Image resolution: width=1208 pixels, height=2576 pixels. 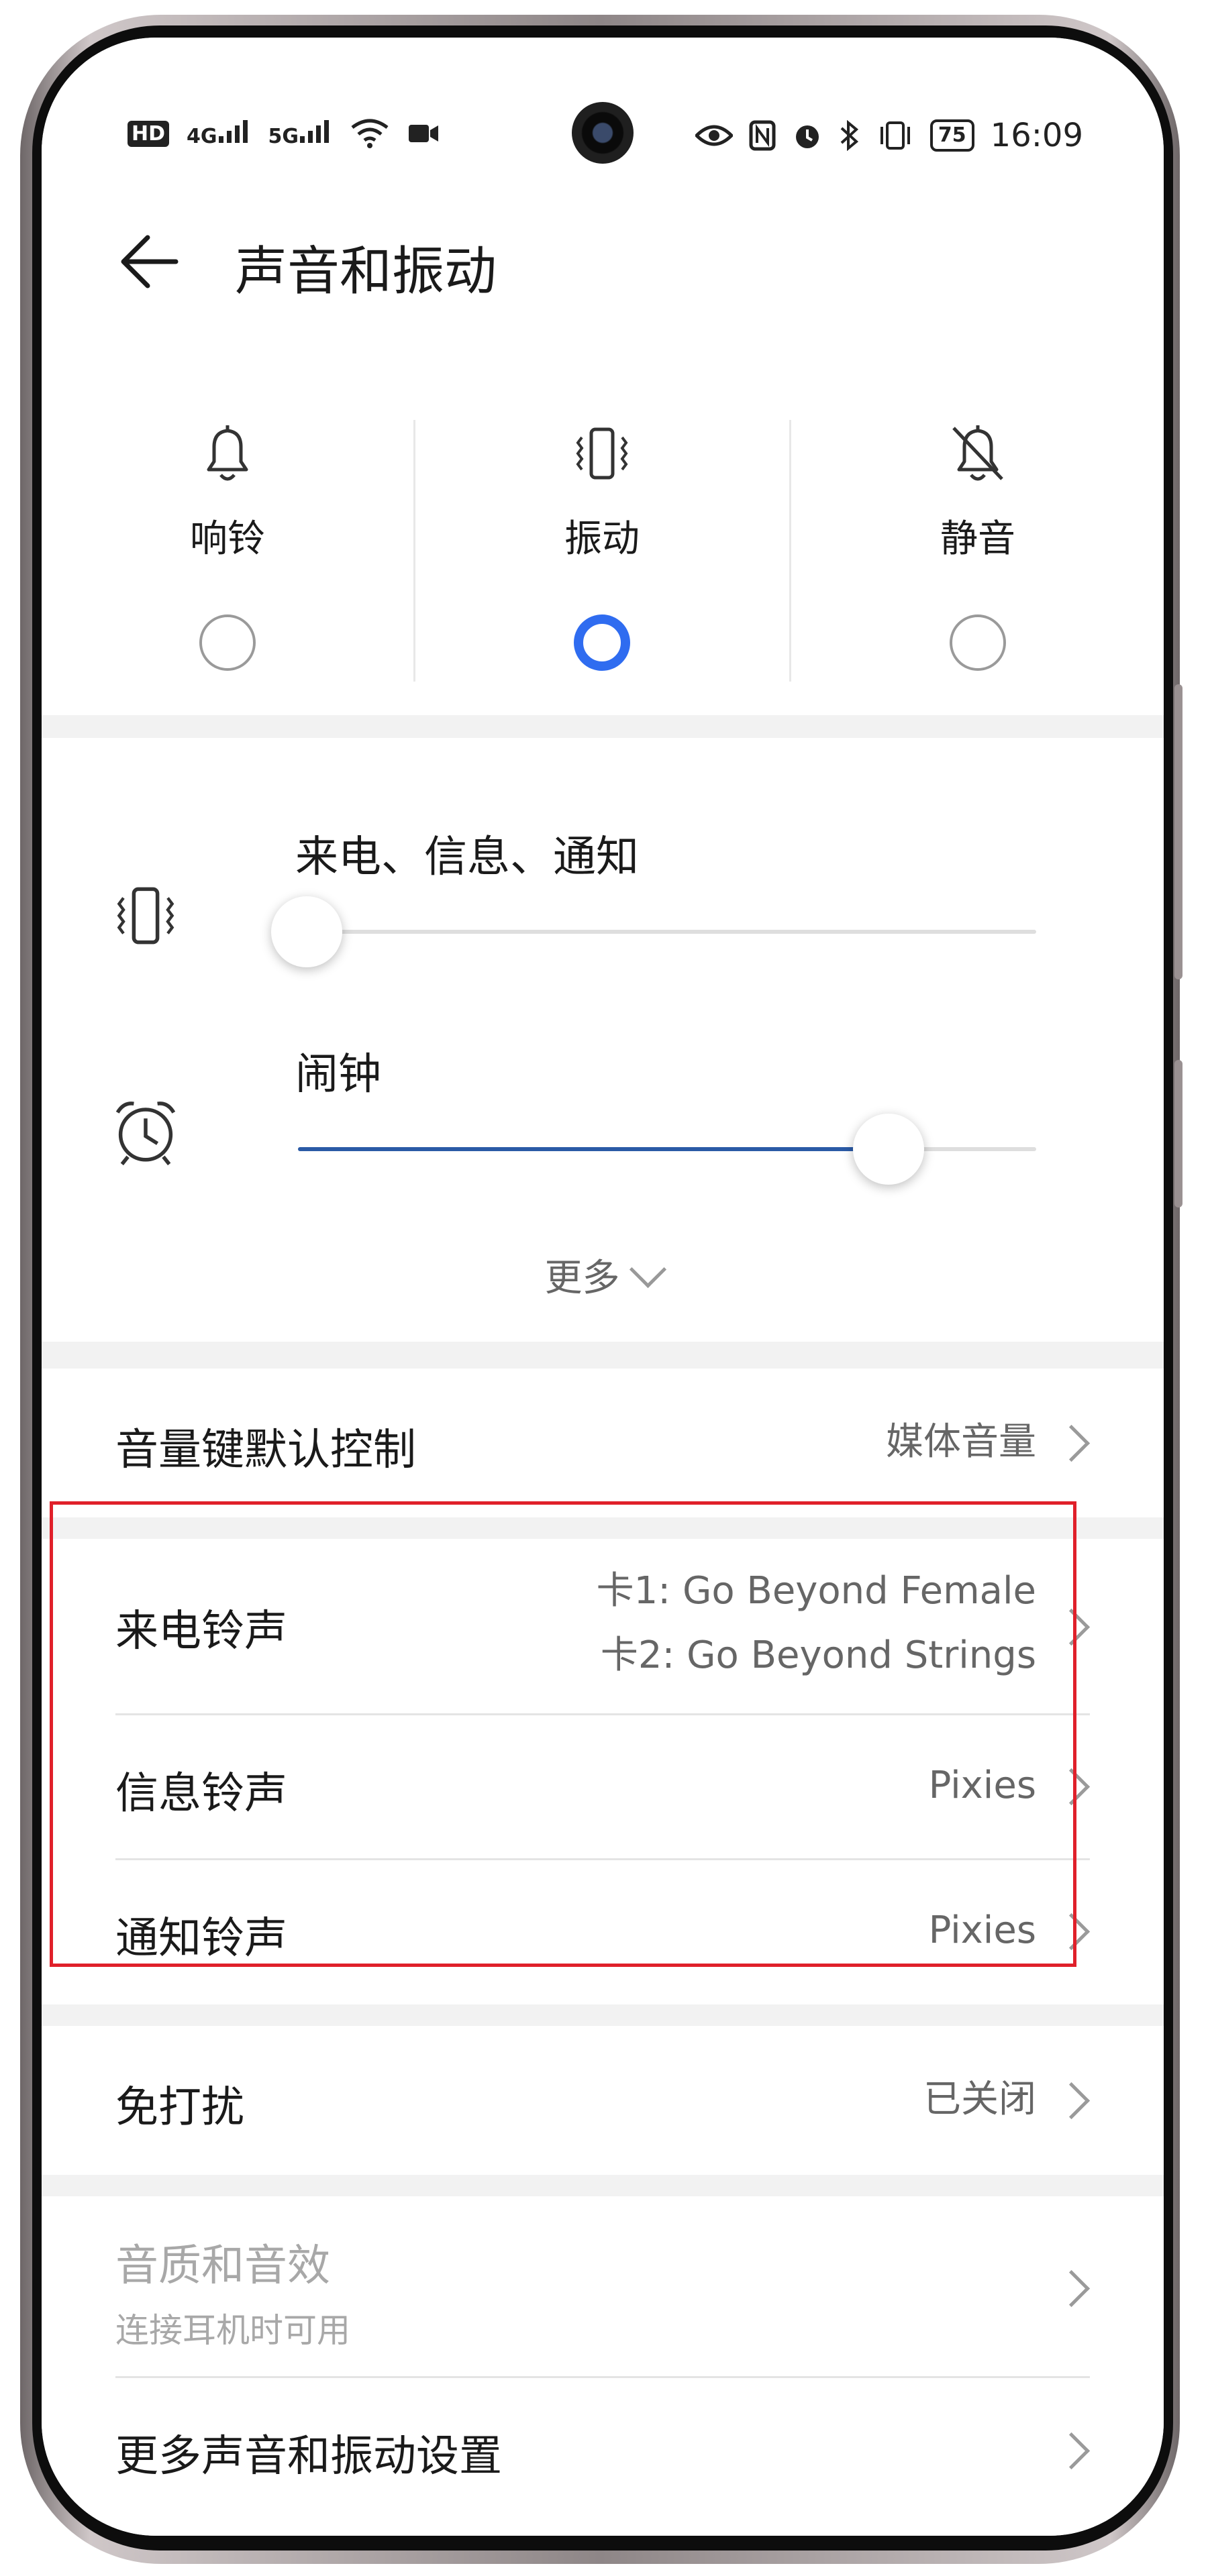 I want to click on video-icon, so click(x=424, y=133).